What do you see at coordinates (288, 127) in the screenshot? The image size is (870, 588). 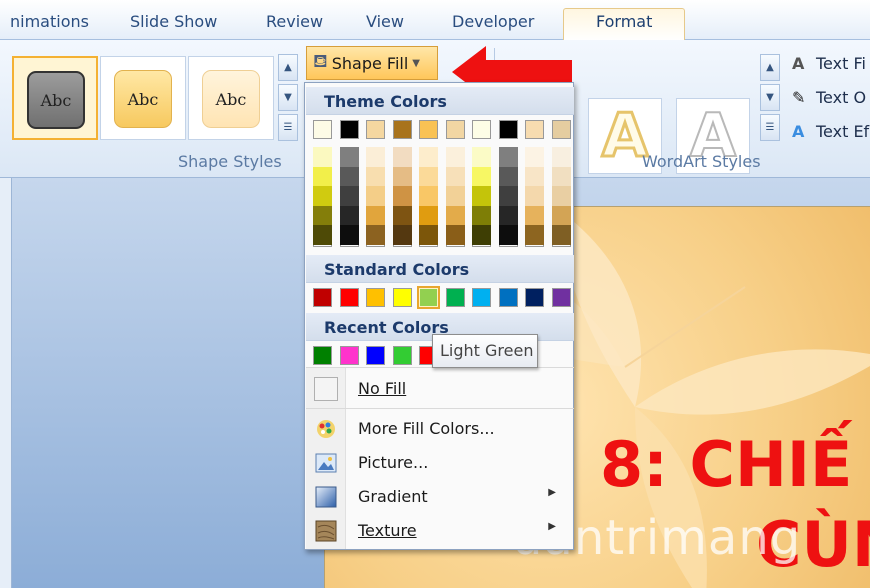 I see `gallery-more-button: ☰` at bounding box center [288, 127].